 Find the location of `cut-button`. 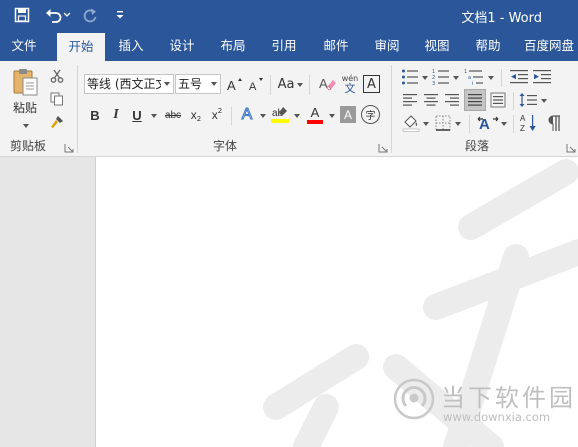

cut-button is located at coordinates (57, 76).